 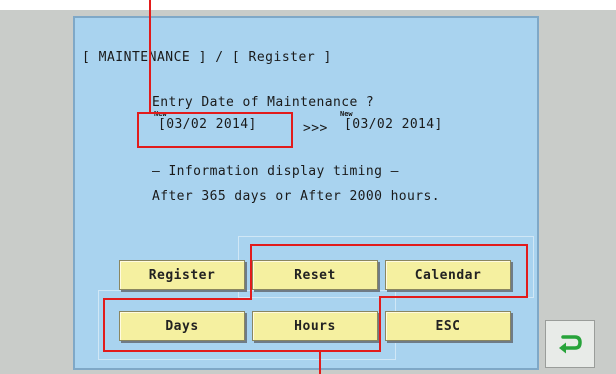 What do you see at coordinates (215, 130) in the screenshot?
I see `current-date-highlight` at bounding box center [215, 130].